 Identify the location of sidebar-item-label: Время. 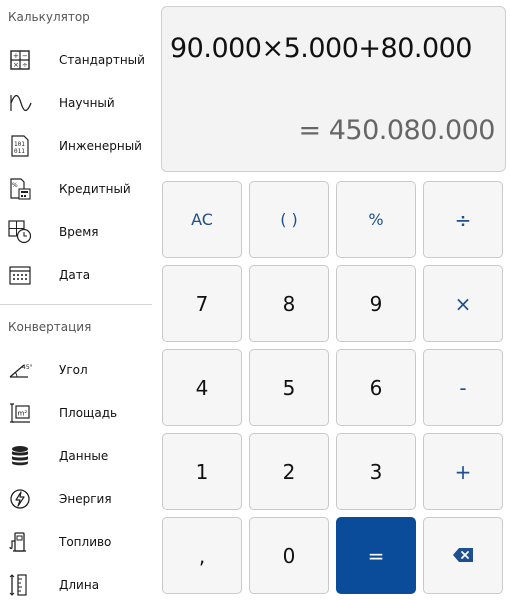
(79, 232).